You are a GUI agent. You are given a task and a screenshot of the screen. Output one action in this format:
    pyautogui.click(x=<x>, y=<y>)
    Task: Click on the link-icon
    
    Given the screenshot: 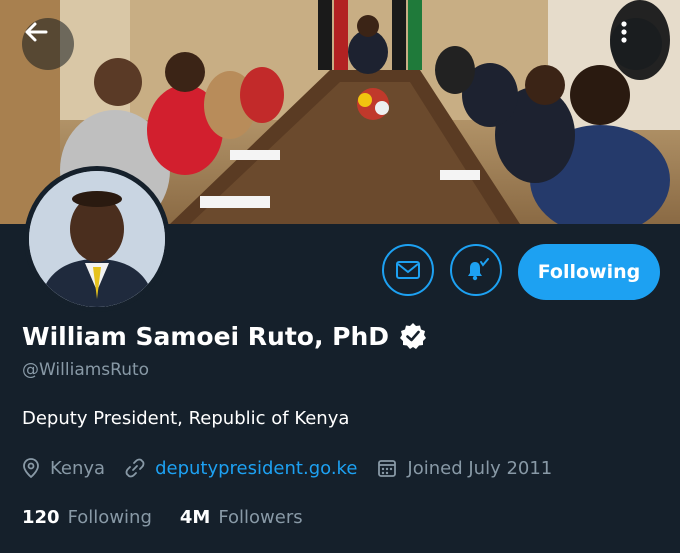 What is the action you would take?
    pyautogui.click(x=135, y=468)
    